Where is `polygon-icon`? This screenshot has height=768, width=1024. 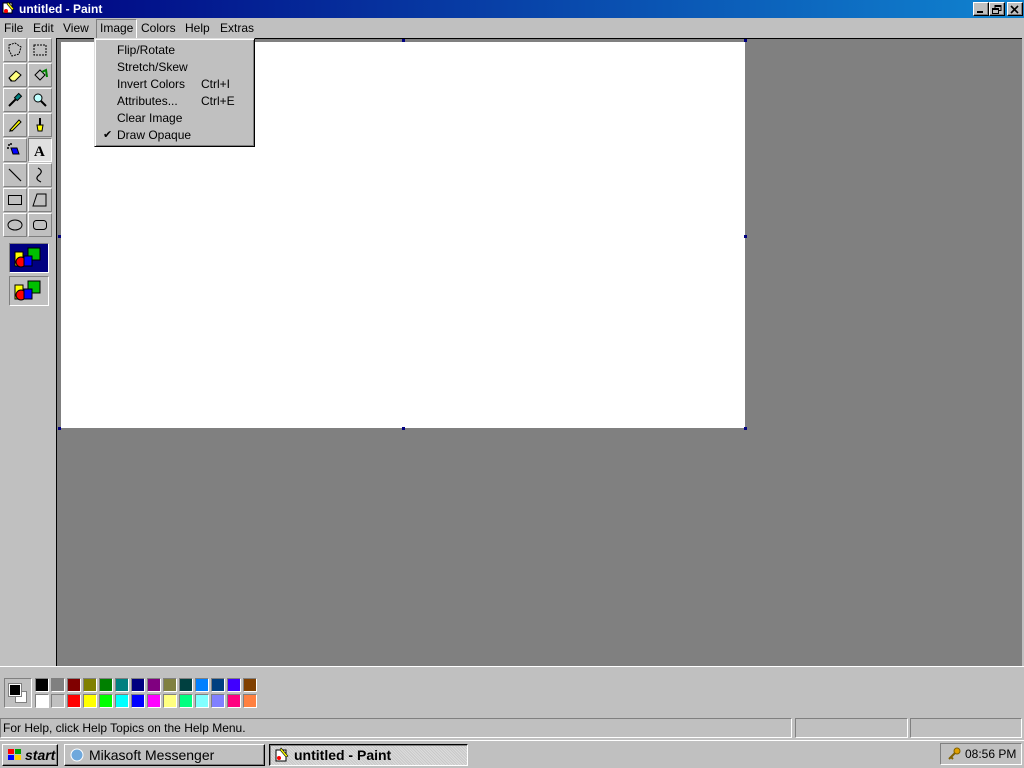
polygon-icon is located at coordinates (39, 200).